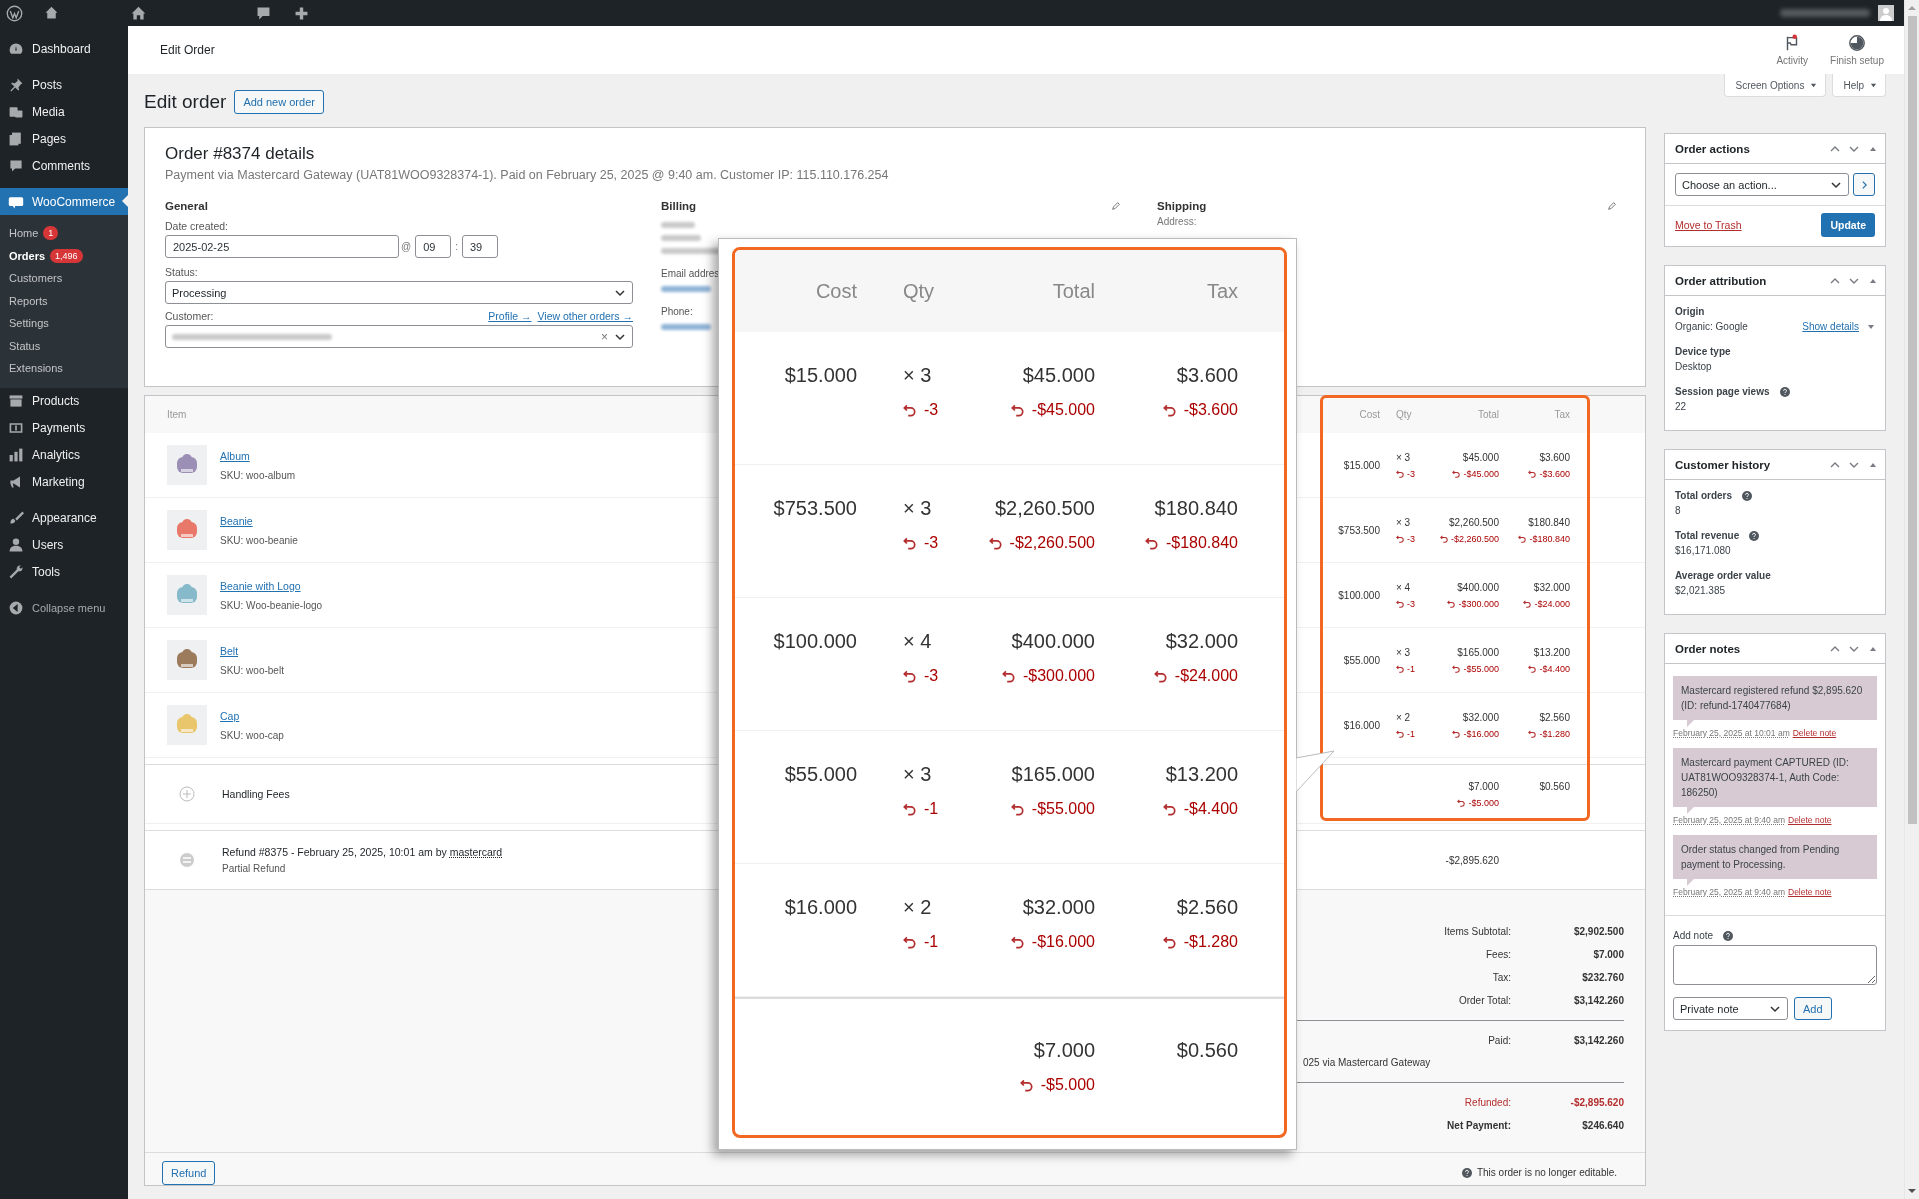 The image size is (1919, 1199). What do you see at coordinates (16, 455) in the screenshot?
I see `bar-chart-icon` at bounding box center [16, 455].